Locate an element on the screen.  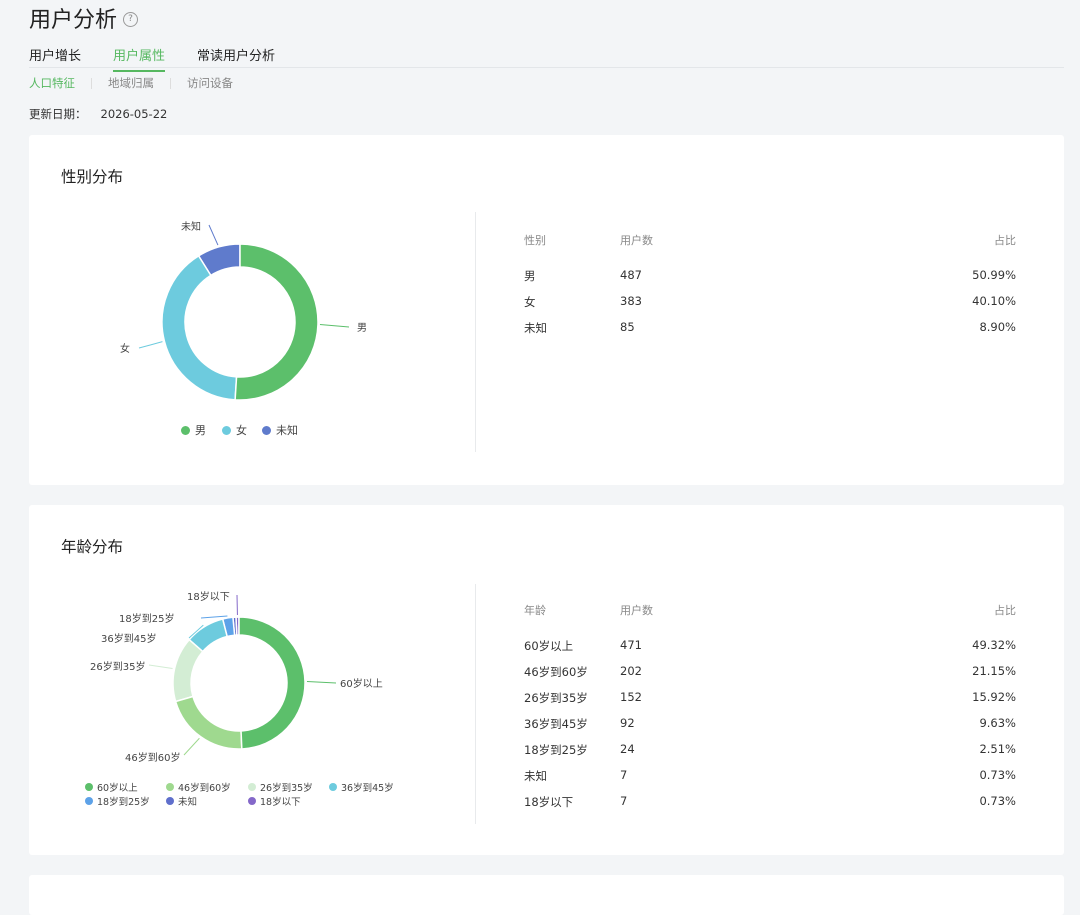
legend-item-female: 女 is located at coordinates (234, 430).